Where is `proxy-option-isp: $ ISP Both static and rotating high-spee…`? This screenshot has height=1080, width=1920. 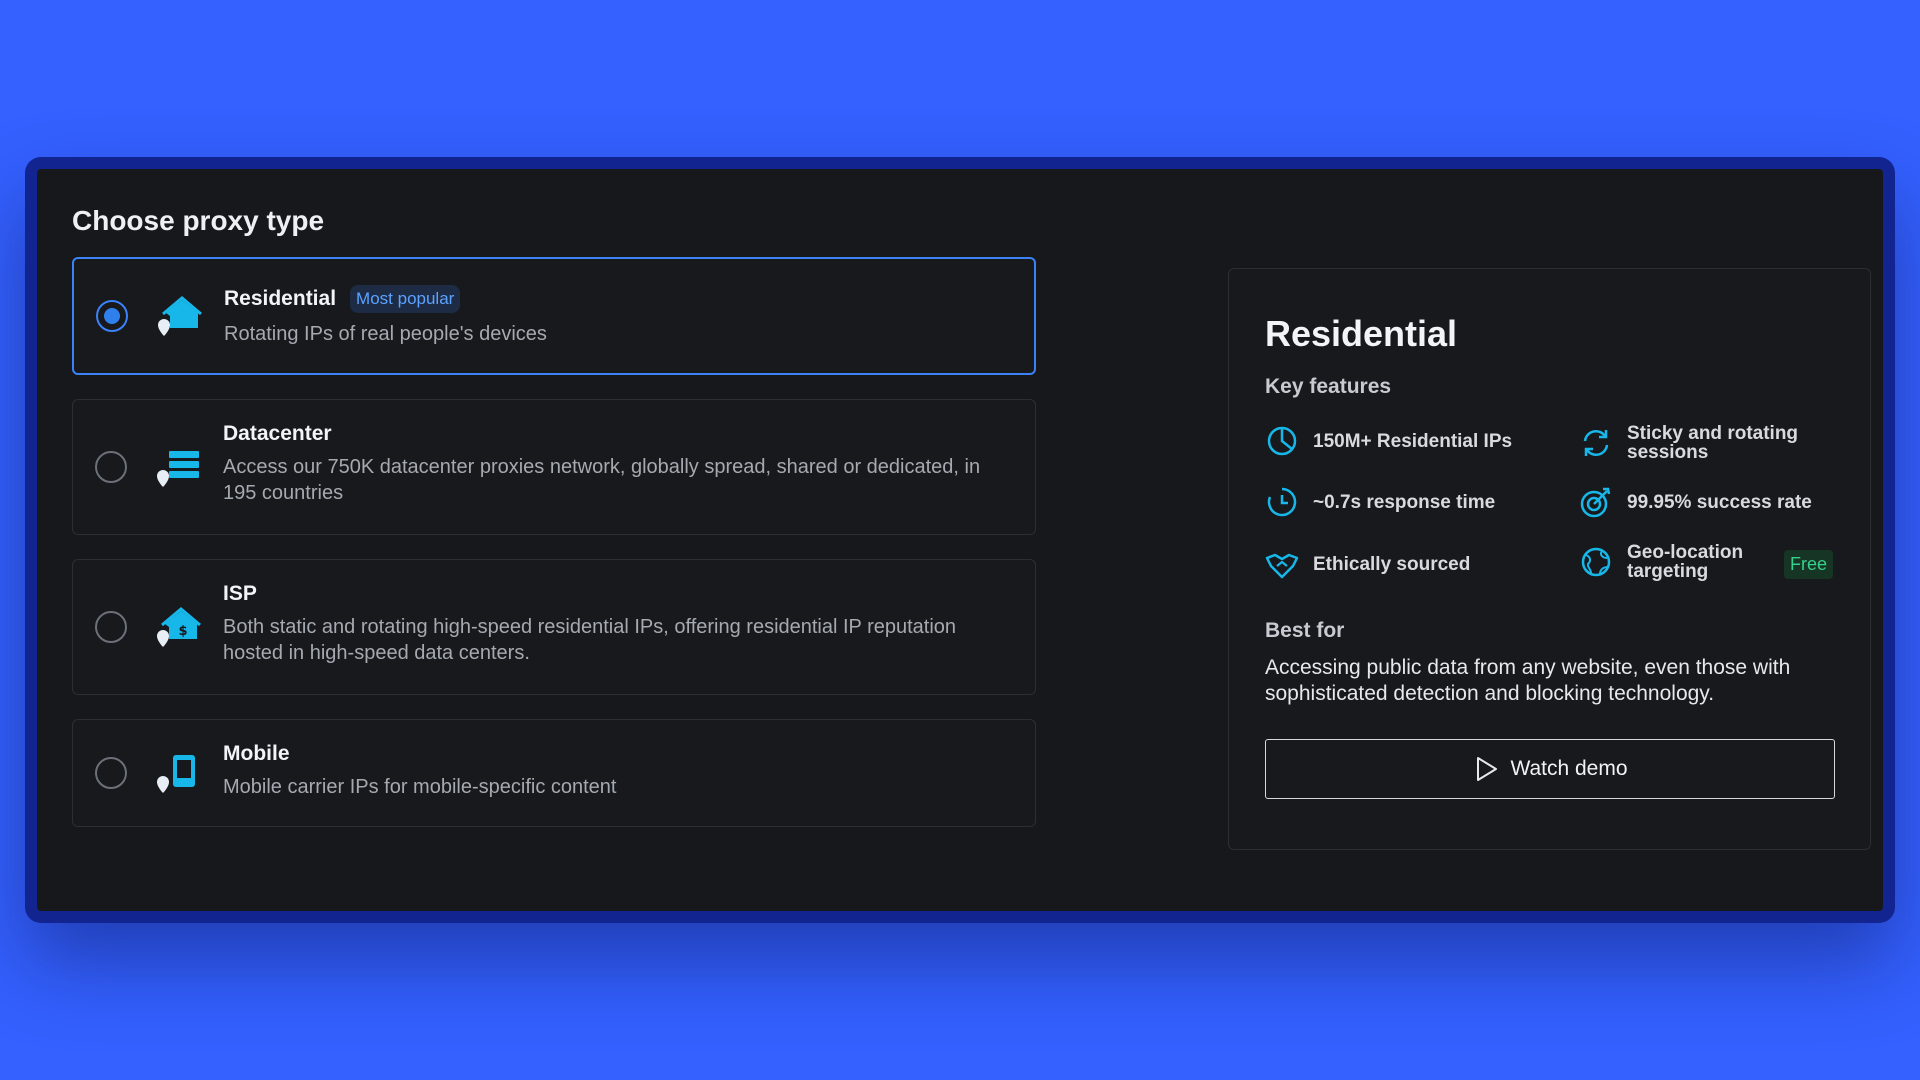 proxy-option-isp: $ ISP Both static and rotating high-spee… is located at coordinates (554, 627).